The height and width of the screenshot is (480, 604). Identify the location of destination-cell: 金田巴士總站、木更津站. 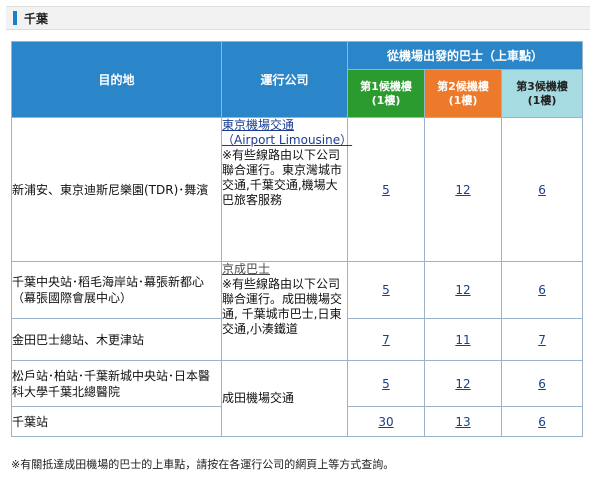
(116, 339).